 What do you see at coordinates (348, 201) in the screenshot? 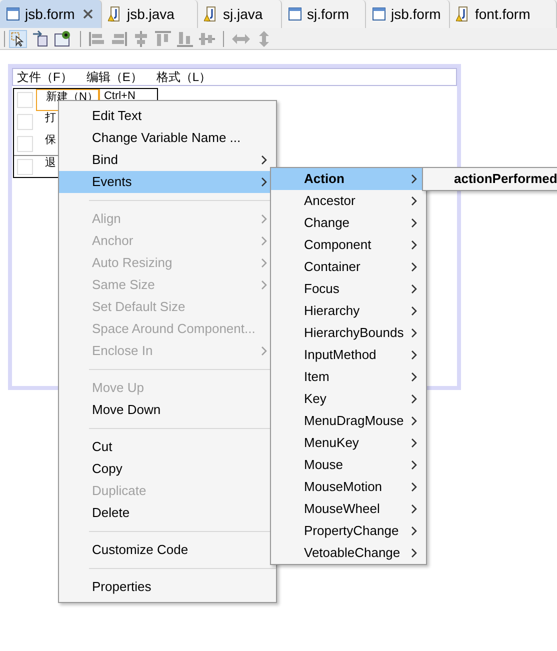
I see `menu-item: Ancestor` at bounding box center [348, 201].